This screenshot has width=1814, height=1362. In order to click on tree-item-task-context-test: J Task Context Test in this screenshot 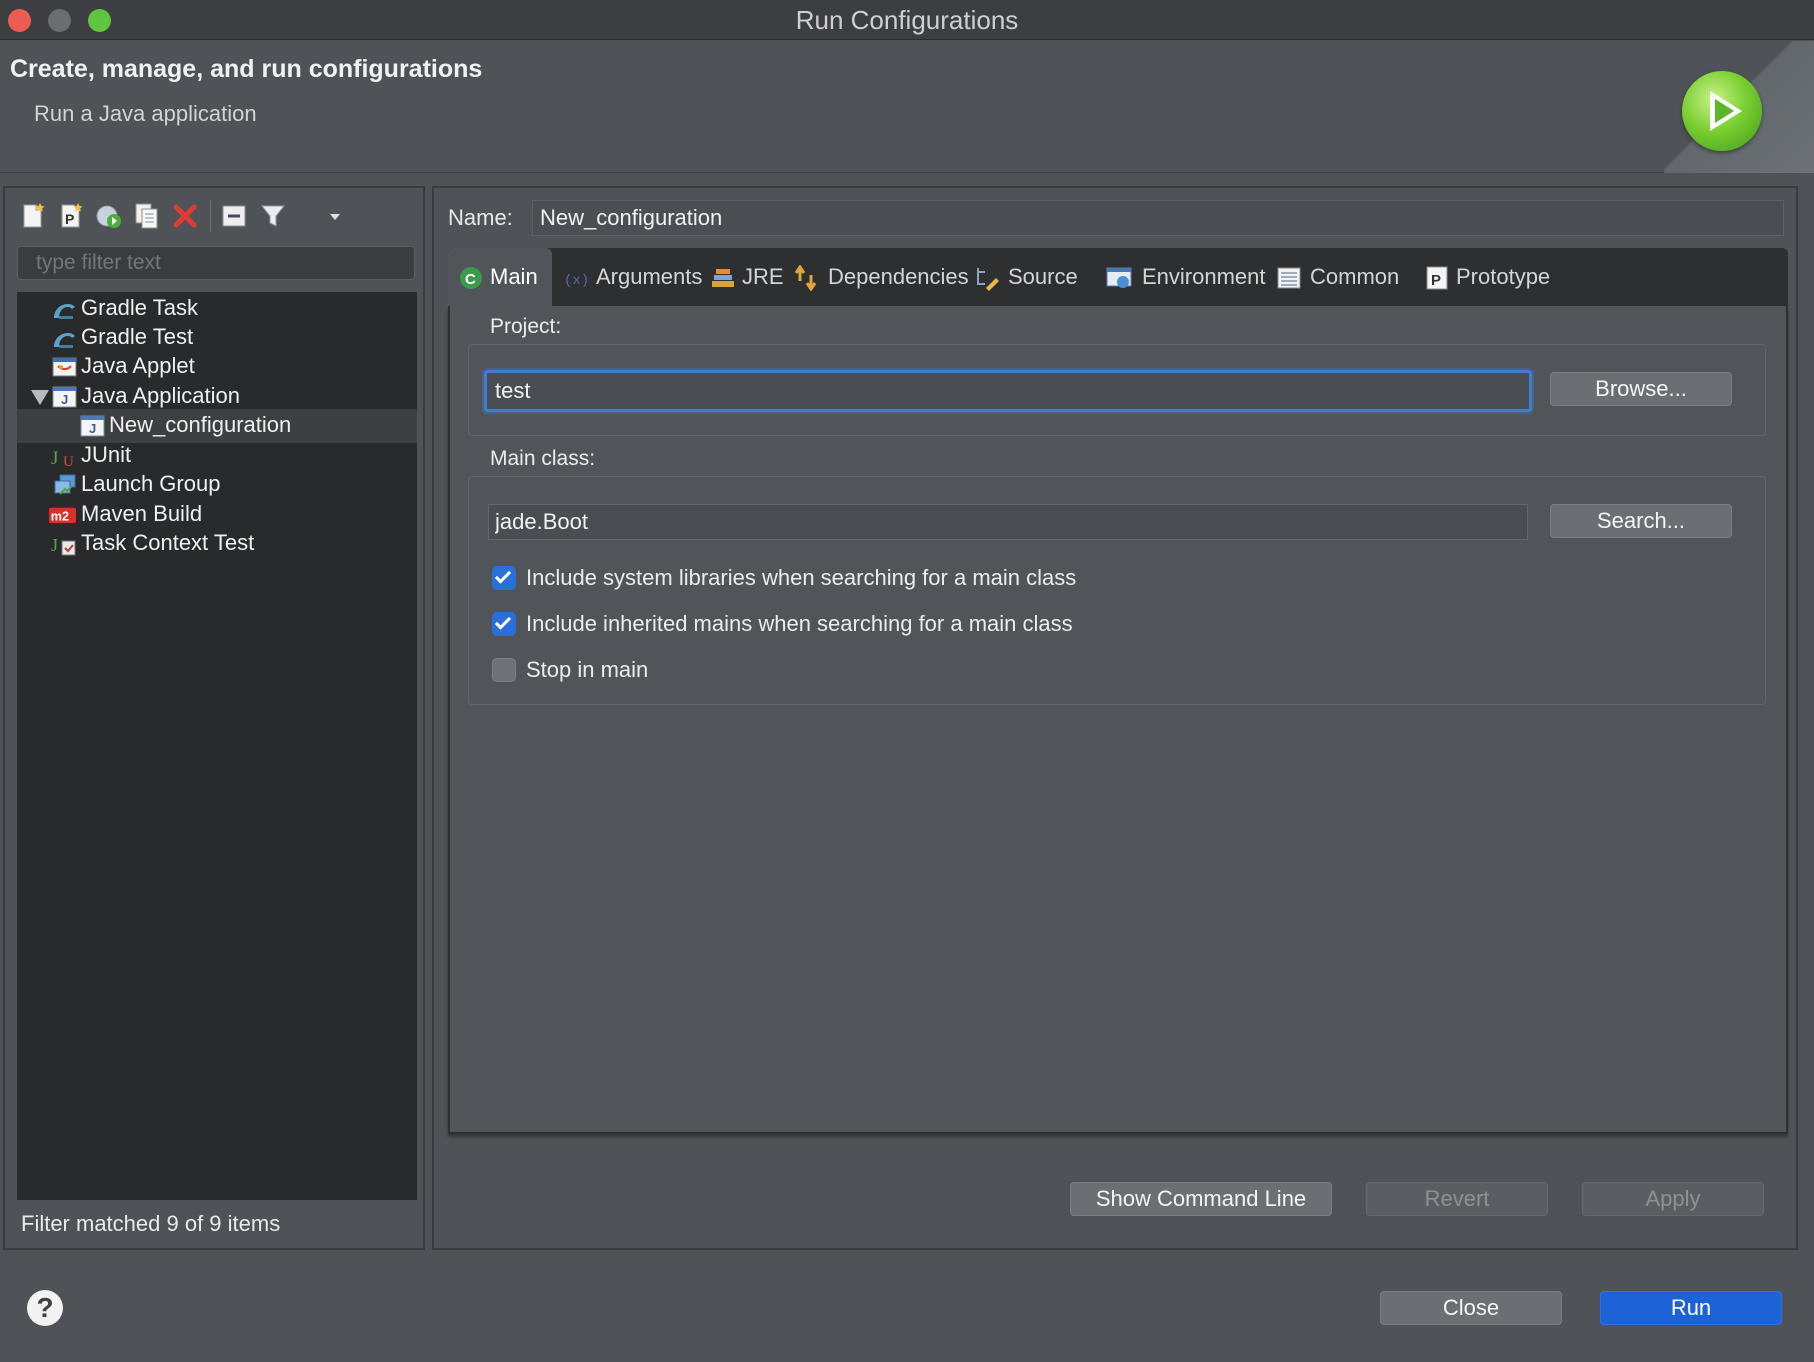, I will do `click(217, 544)`.